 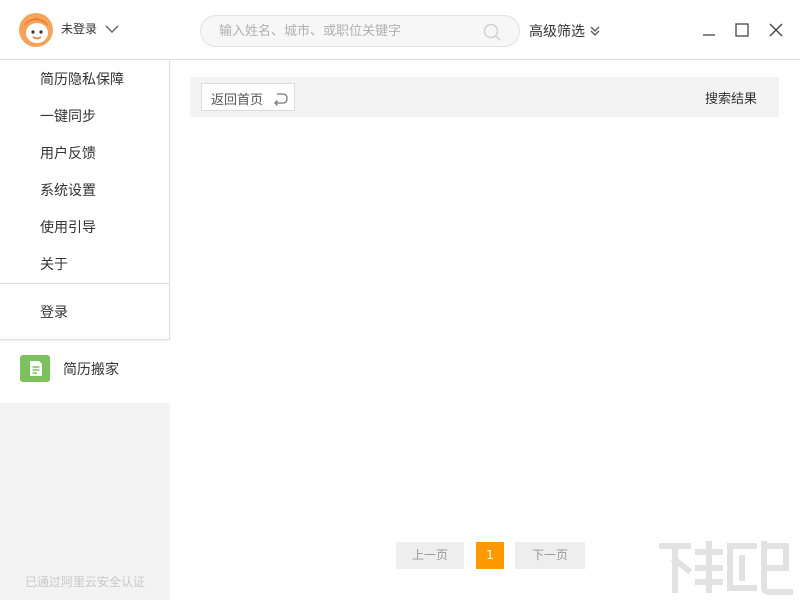 I want to click on search-box, so click(x=360, y=31).